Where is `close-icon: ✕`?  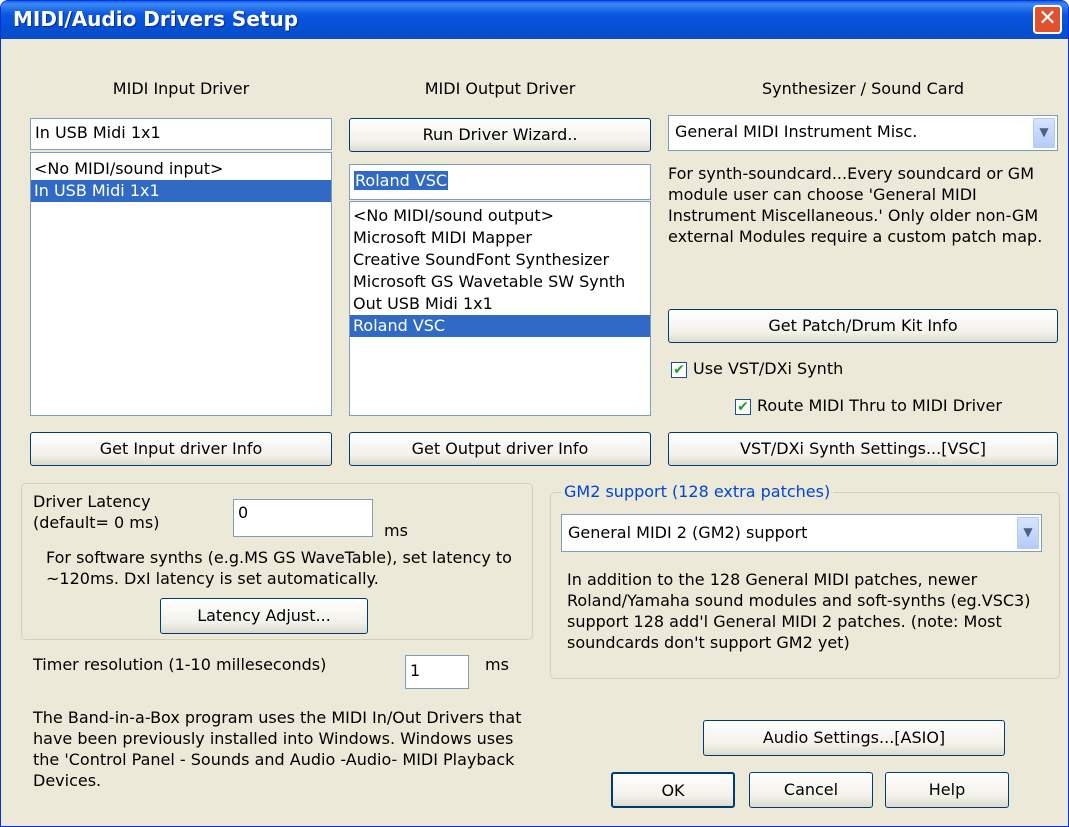 close-icon: ✕ is located at coordinates (1047, 19).